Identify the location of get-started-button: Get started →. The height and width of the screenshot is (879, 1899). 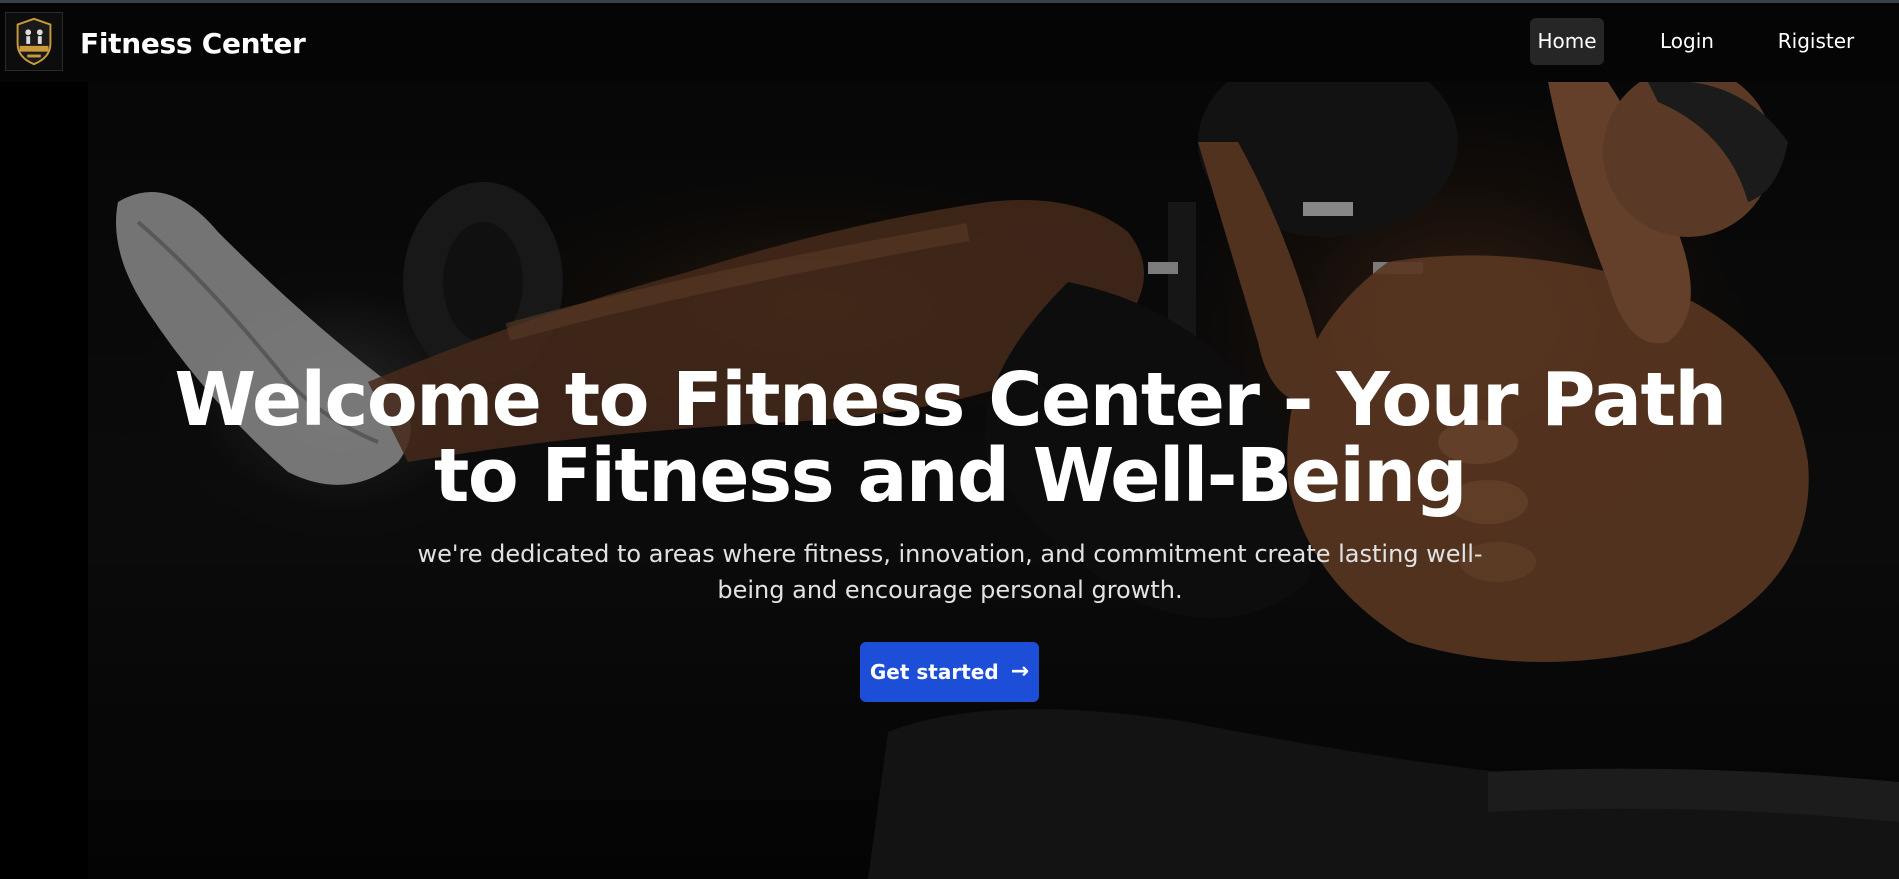
(949, 672).